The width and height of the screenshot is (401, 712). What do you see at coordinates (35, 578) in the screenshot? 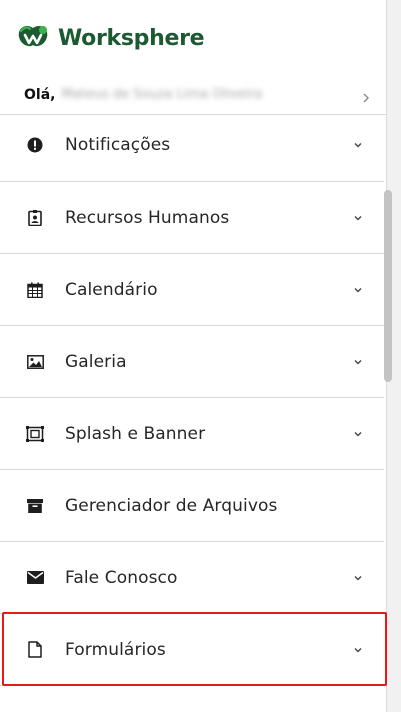
I see `envelope-icon` at bounding box center [35, 578].